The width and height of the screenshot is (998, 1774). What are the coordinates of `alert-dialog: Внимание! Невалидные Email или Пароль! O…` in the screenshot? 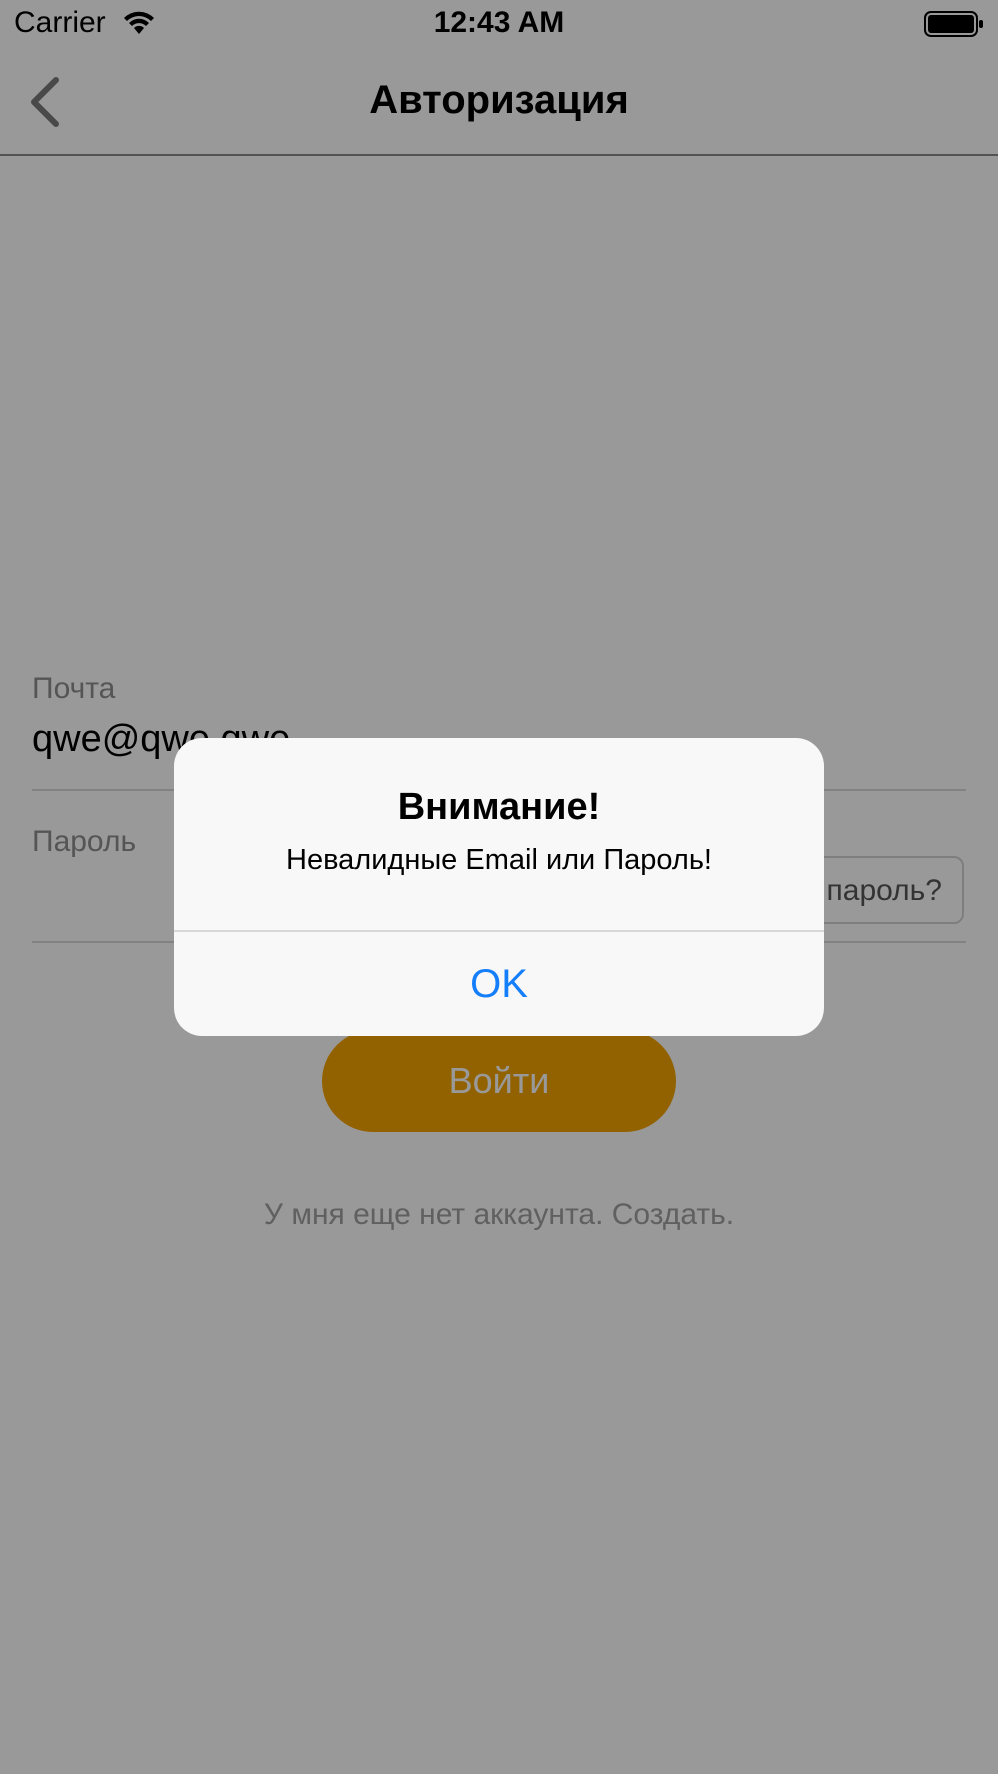 It's located at (499, 887).